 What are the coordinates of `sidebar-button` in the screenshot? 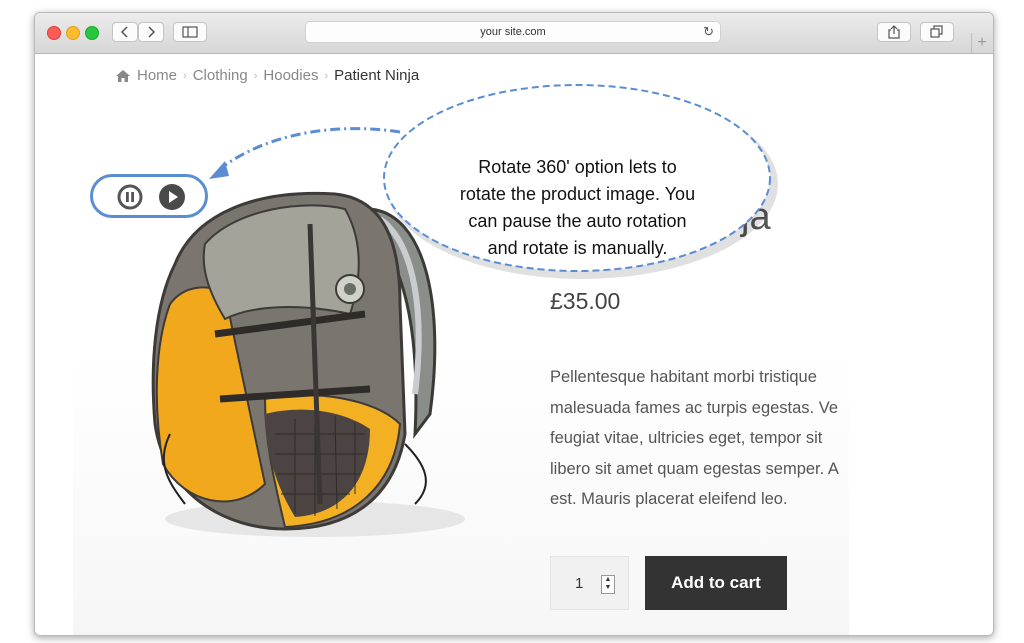 It's located at (190, 32).